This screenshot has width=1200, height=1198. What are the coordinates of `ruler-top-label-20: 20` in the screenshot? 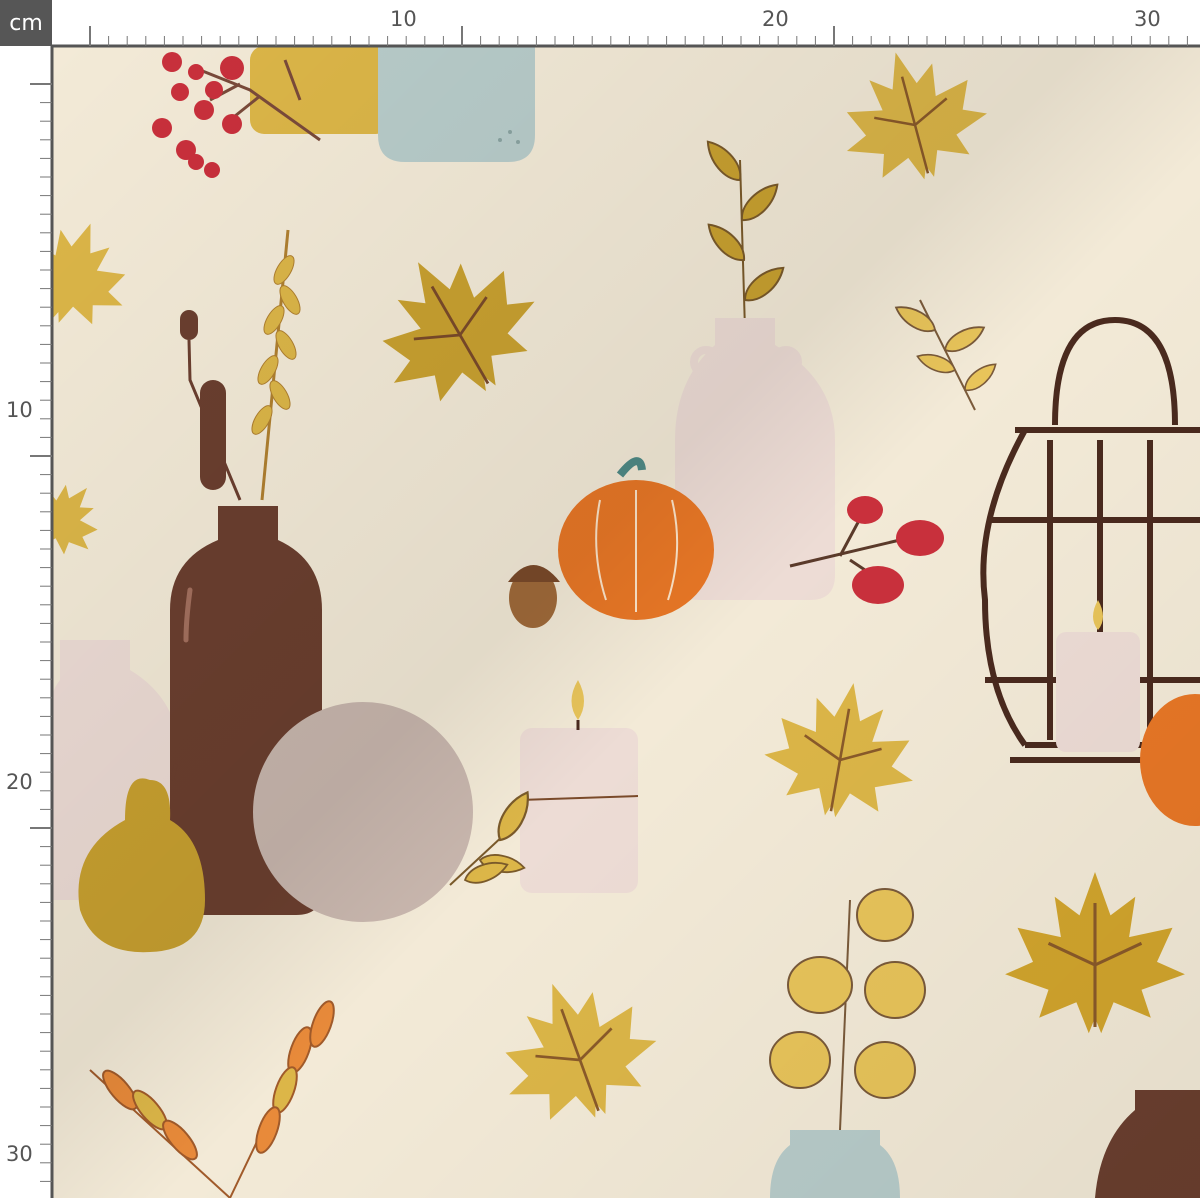 It's located at (775, 19).